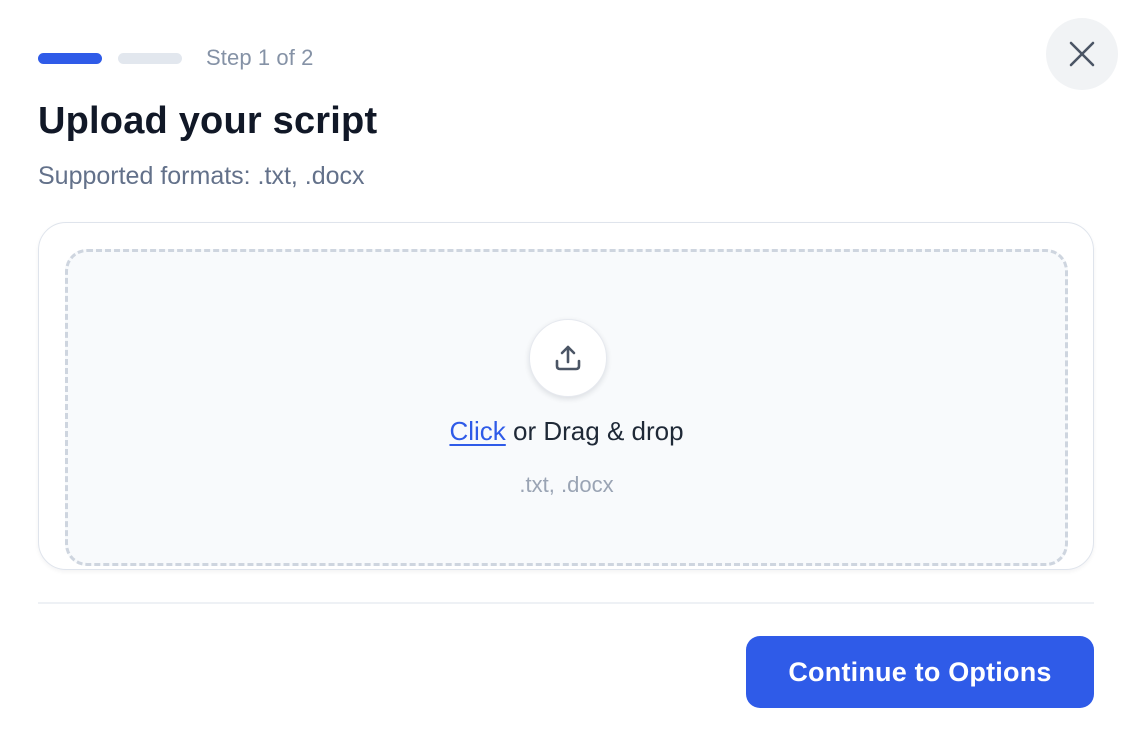 The height and width of the screenshot is (750, 1136). I want to click on drag-drop-text: or Drag & drop, so click(594, 431).